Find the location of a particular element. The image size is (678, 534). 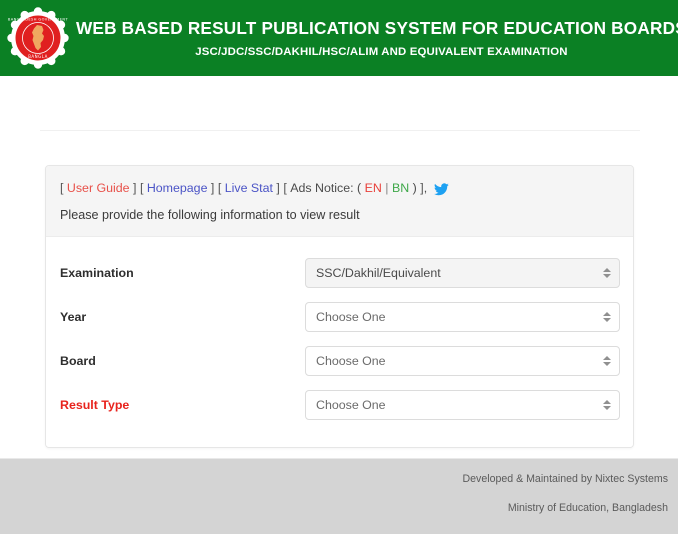

trailing-comma: , is located at coordinates (425, 188).